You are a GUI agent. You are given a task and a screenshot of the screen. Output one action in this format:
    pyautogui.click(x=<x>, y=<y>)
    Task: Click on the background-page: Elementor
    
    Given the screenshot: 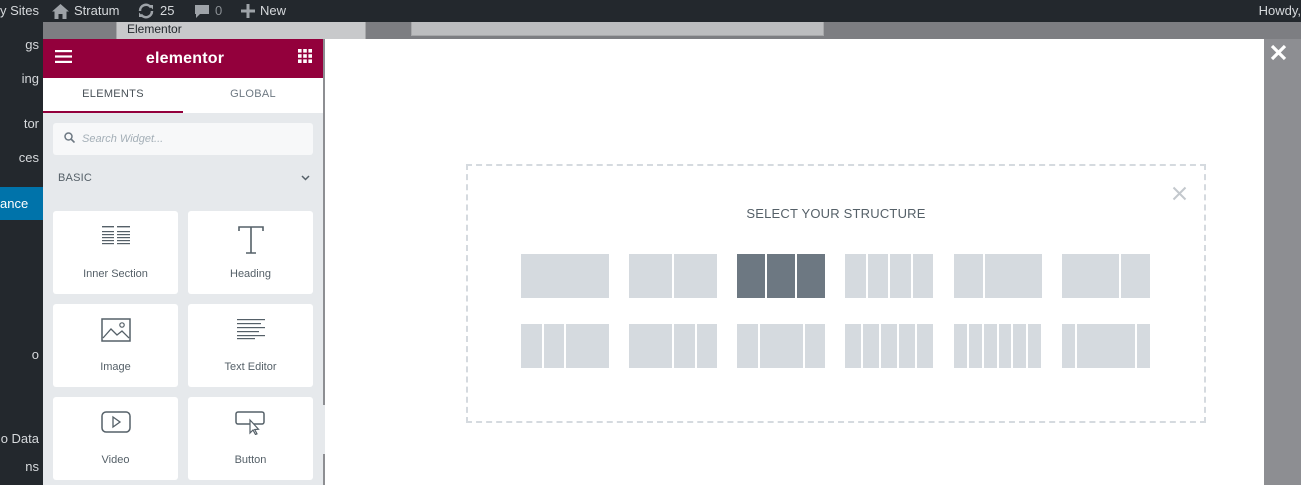 What is the action you would take?
    pyautogui.click(x=672, y=30)
    